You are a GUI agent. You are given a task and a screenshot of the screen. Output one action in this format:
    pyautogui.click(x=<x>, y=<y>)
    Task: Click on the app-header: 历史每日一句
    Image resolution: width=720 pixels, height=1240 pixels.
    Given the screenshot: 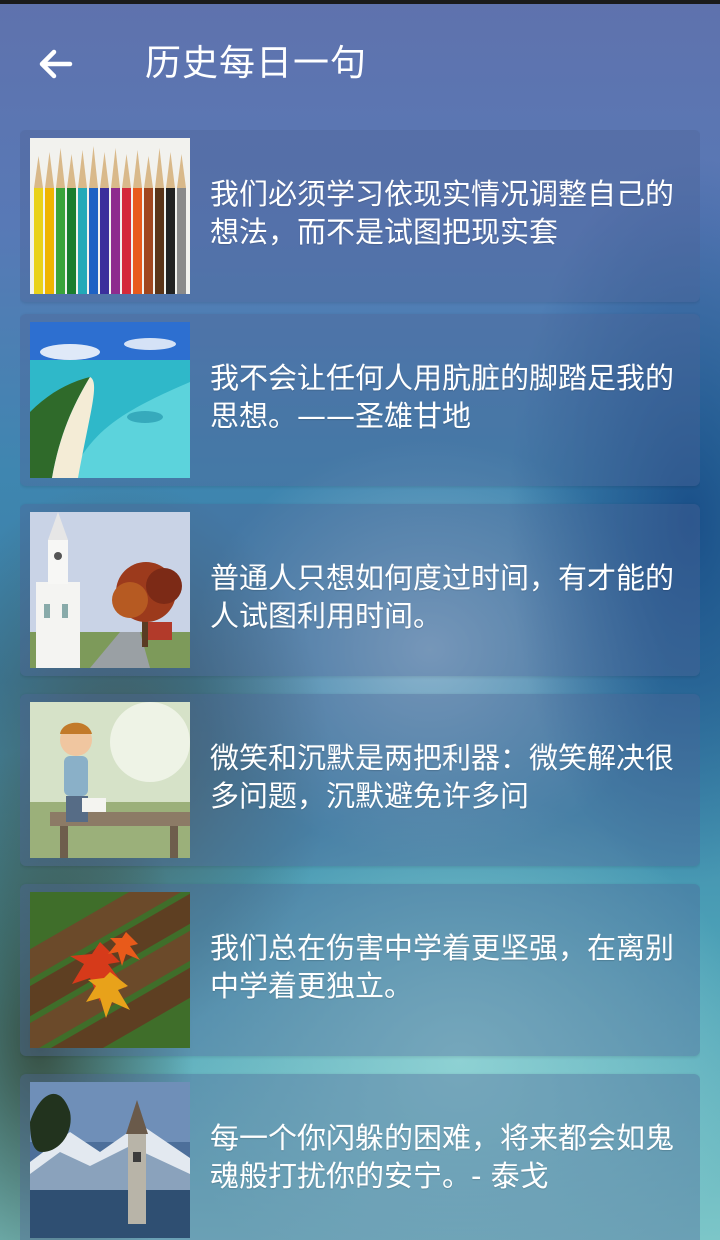 What is the action you would take?
    pyautogui.click(x=360, y=64)
    